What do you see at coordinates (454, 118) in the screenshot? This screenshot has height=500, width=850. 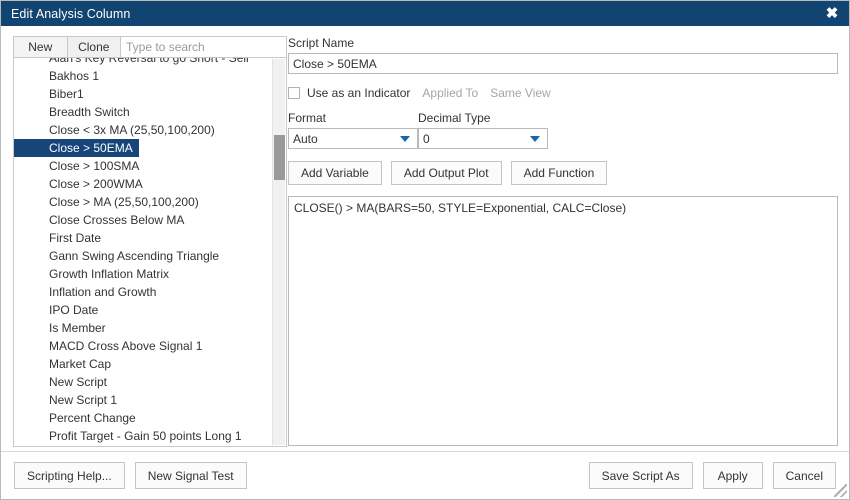 I see `decimal-type-label: Decimal Type` at bounding box center [454, 118].